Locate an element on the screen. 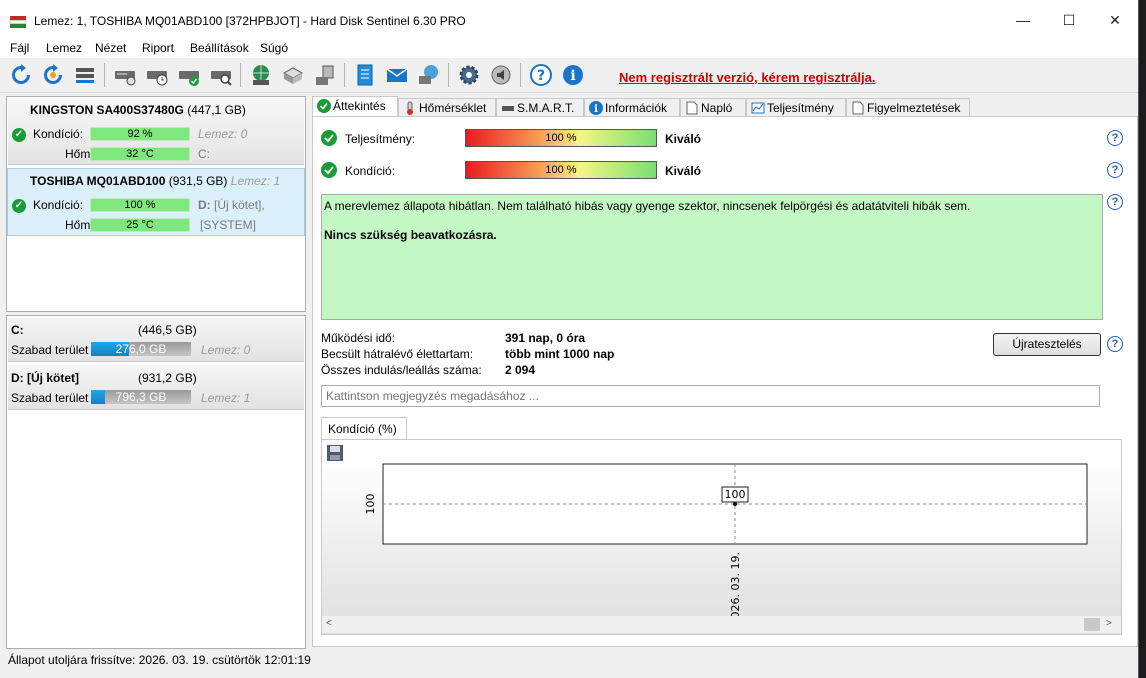 This screenshot has width=1146, height=678. tab-performance: Teljesítmény is located at coordinates (796, 107).